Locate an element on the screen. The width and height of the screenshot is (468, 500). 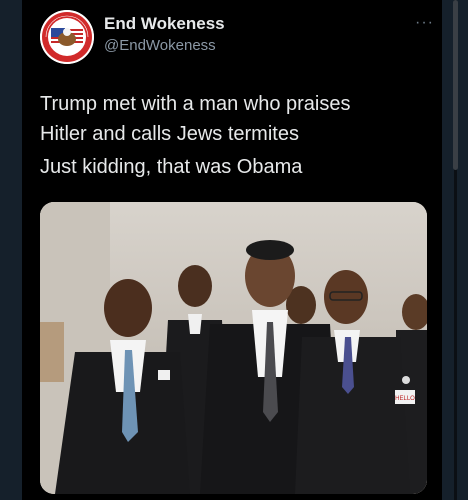
user-handle: @EndWokeness is located at coordinates (160, 45).